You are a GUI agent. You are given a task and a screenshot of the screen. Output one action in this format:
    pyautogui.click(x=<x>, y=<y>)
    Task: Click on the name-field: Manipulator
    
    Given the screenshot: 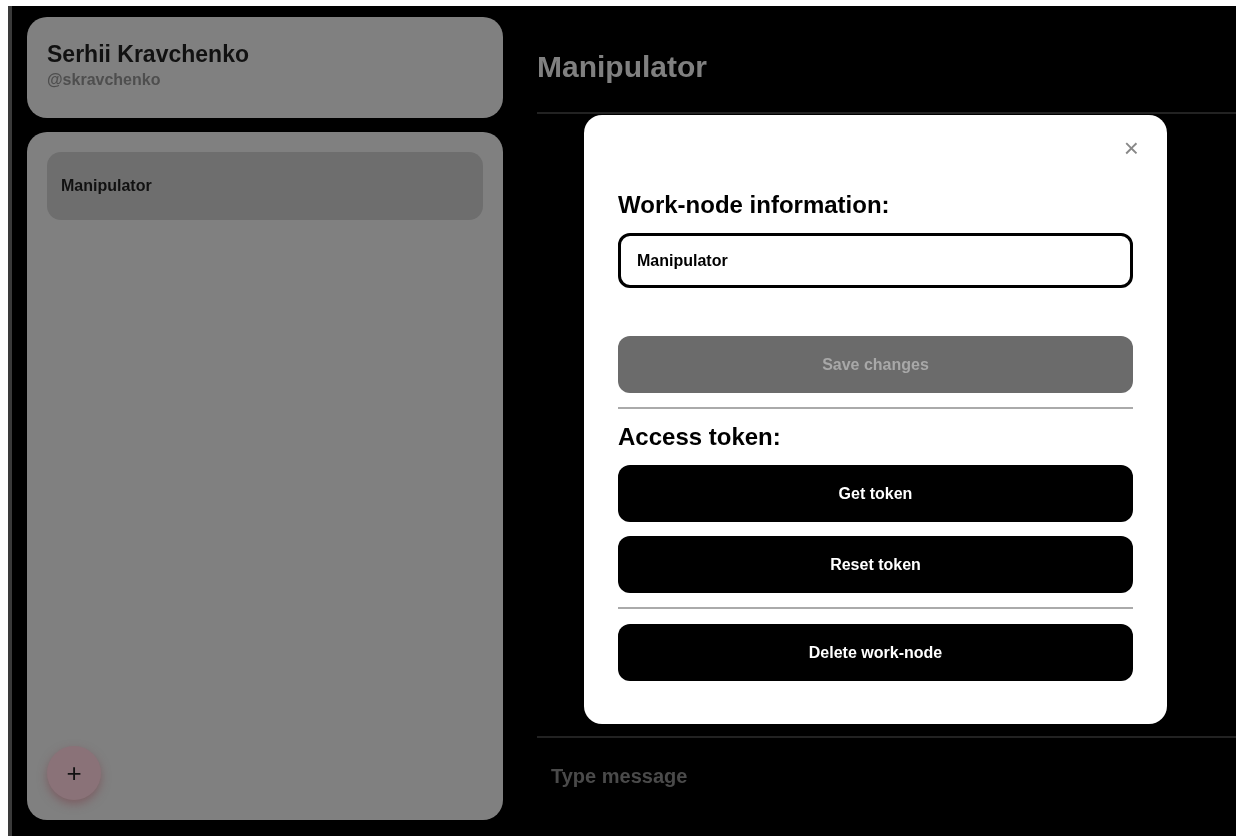 What is the action you would take?
    pyautogui.click(x=875, y=260)
    